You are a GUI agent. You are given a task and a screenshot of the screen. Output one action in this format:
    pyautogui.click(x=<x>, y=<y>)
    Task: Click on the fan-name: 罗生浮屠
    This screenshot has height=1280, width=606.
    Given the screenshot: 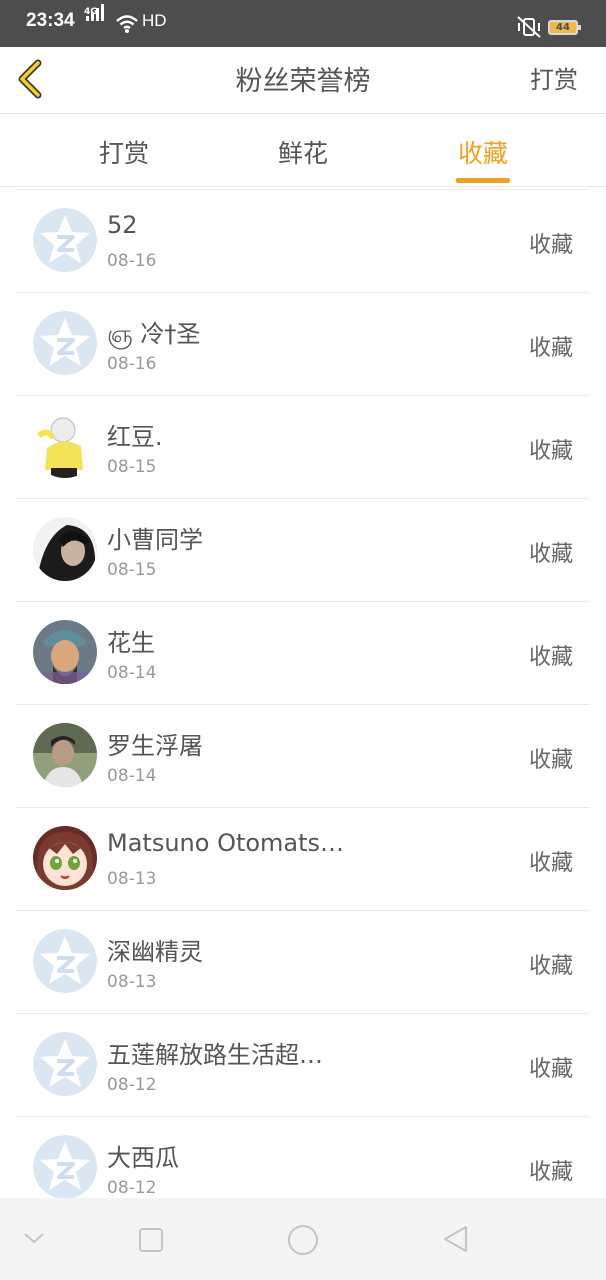 What is the action you would take?
    pyautogui.click(x=155, y=746)
    